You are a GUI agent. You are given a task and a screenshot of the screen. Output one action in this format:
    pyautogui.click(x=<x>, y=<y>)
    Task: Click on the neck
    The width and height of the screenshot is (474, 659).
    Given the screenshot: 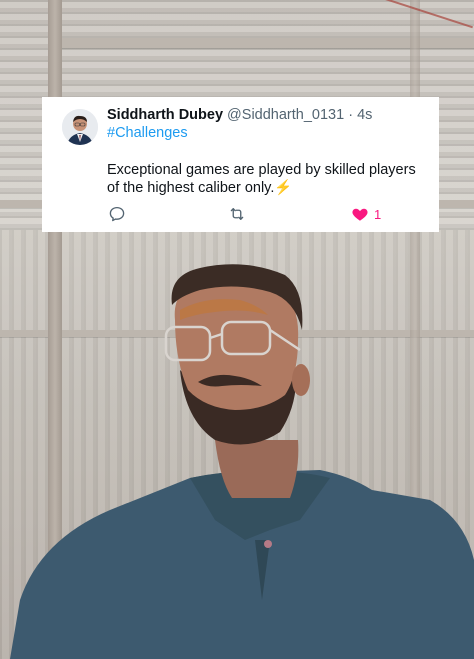 What is the action you would take?
    pyautogui.click(x=257, y=469)
    